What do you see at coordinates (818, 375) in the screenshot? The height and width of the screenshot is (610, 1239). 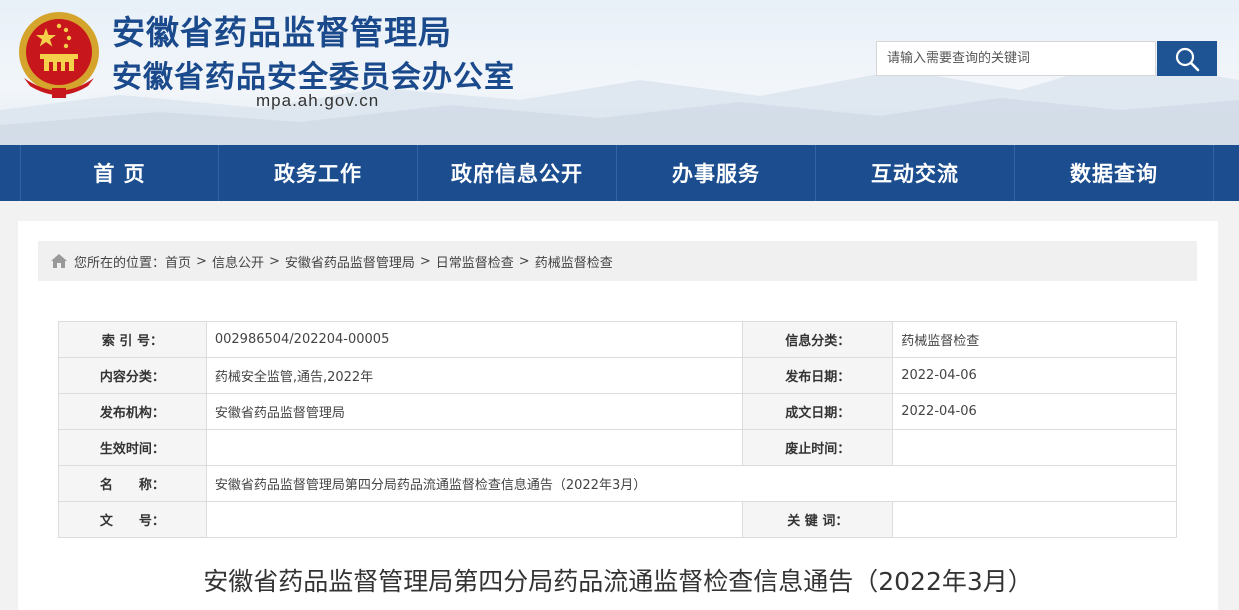 I see `publish-date-label: 发布日期：` at bounding box center [818, 375].